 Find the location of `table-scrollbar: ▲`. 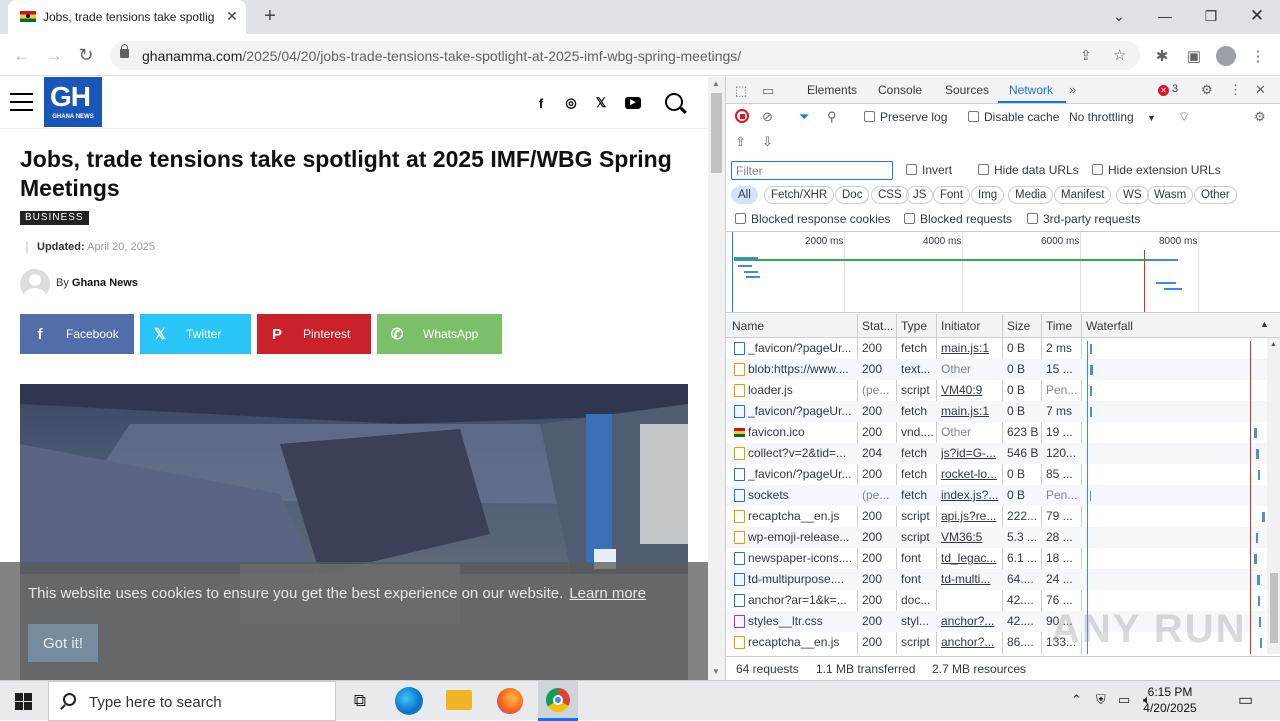

table-scrollbar: ▲ is located at coordinates (1273, 496).